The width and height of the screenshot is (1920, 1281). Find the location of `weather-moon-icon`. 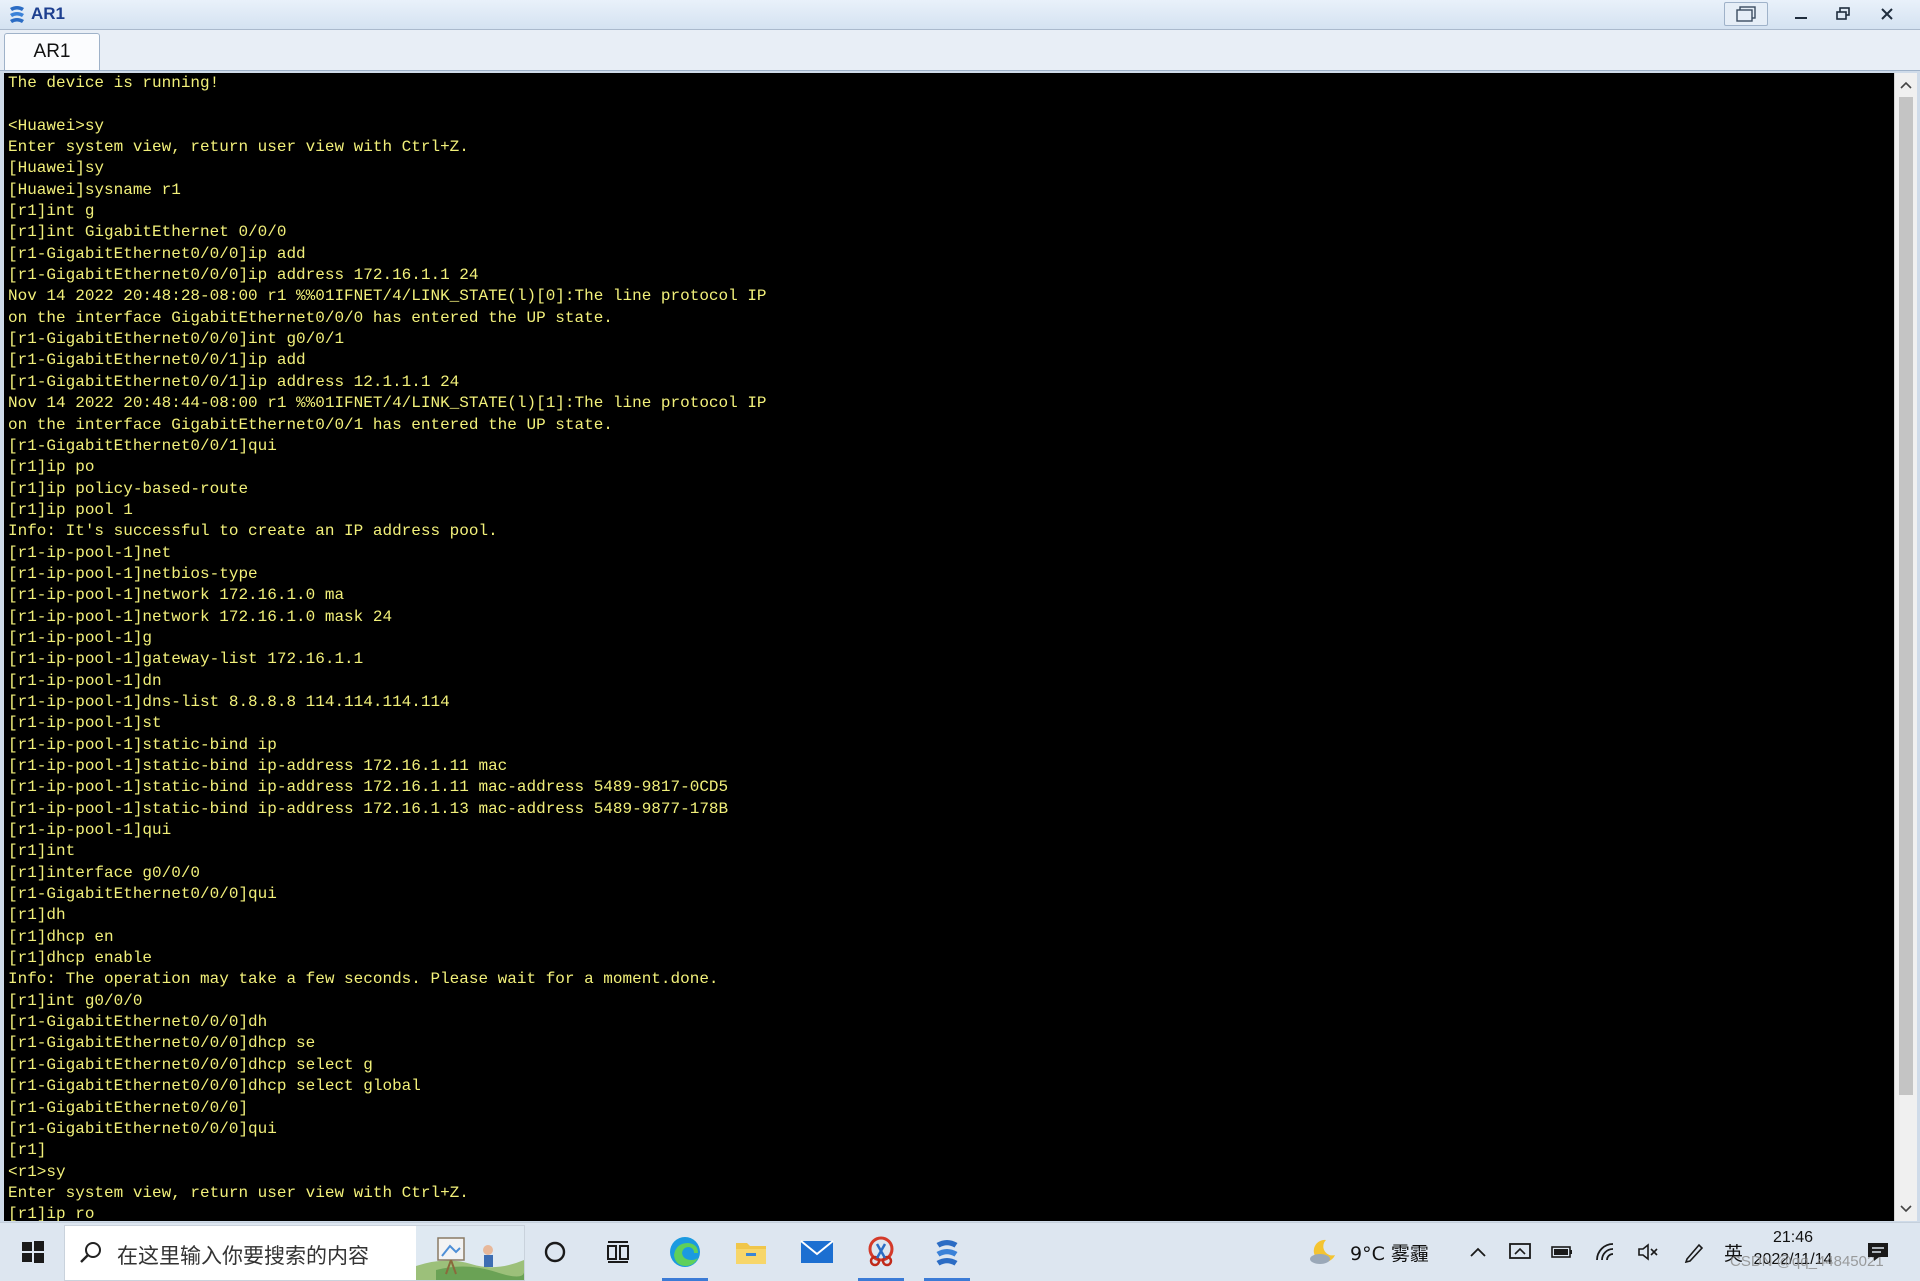

weather-moon-icon is located at coordinates (1322, 1251).